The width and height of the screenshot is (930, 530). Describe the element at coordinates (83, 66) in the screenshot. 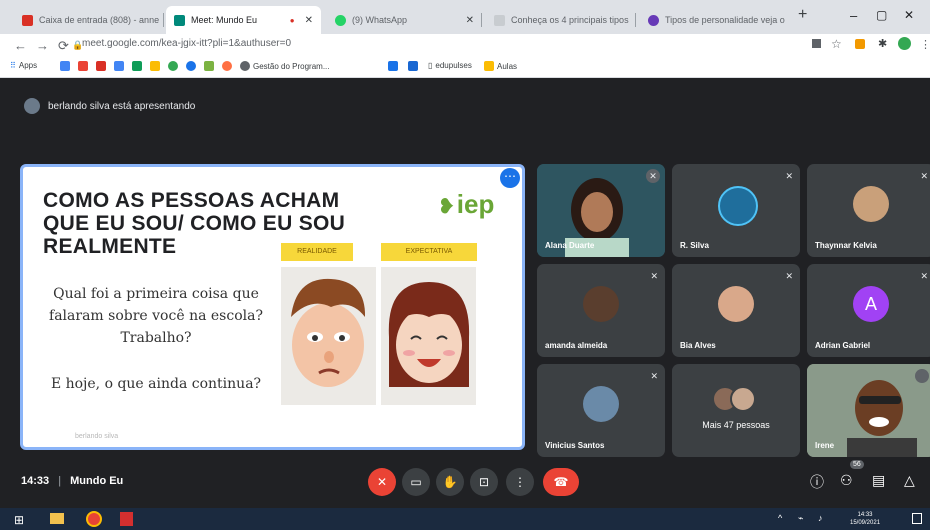

I see `bookmark-youtube` at that location.